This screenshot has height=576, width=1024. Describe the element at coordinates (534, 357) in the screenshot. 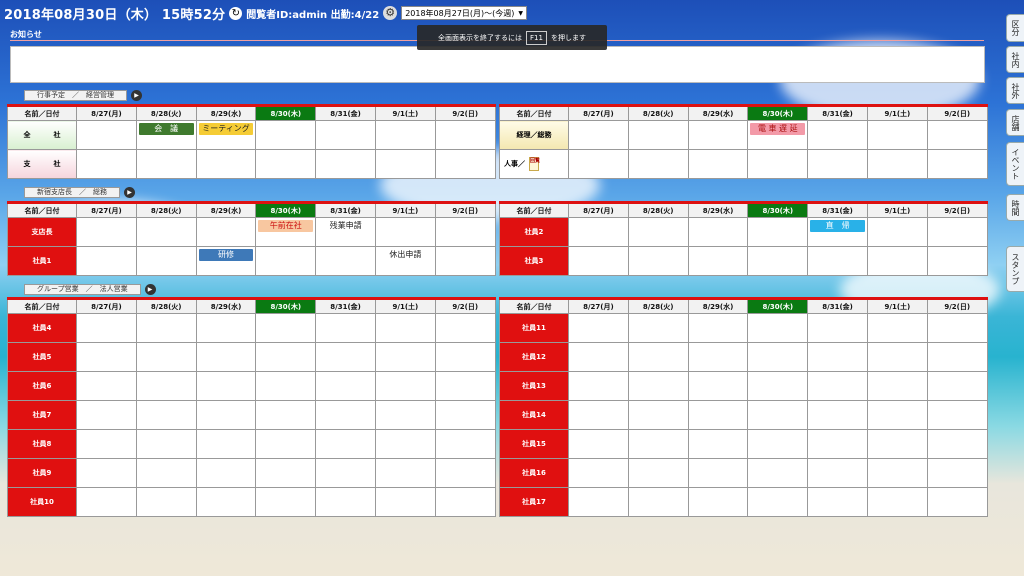

I see `member-name: 社員12` at that location.